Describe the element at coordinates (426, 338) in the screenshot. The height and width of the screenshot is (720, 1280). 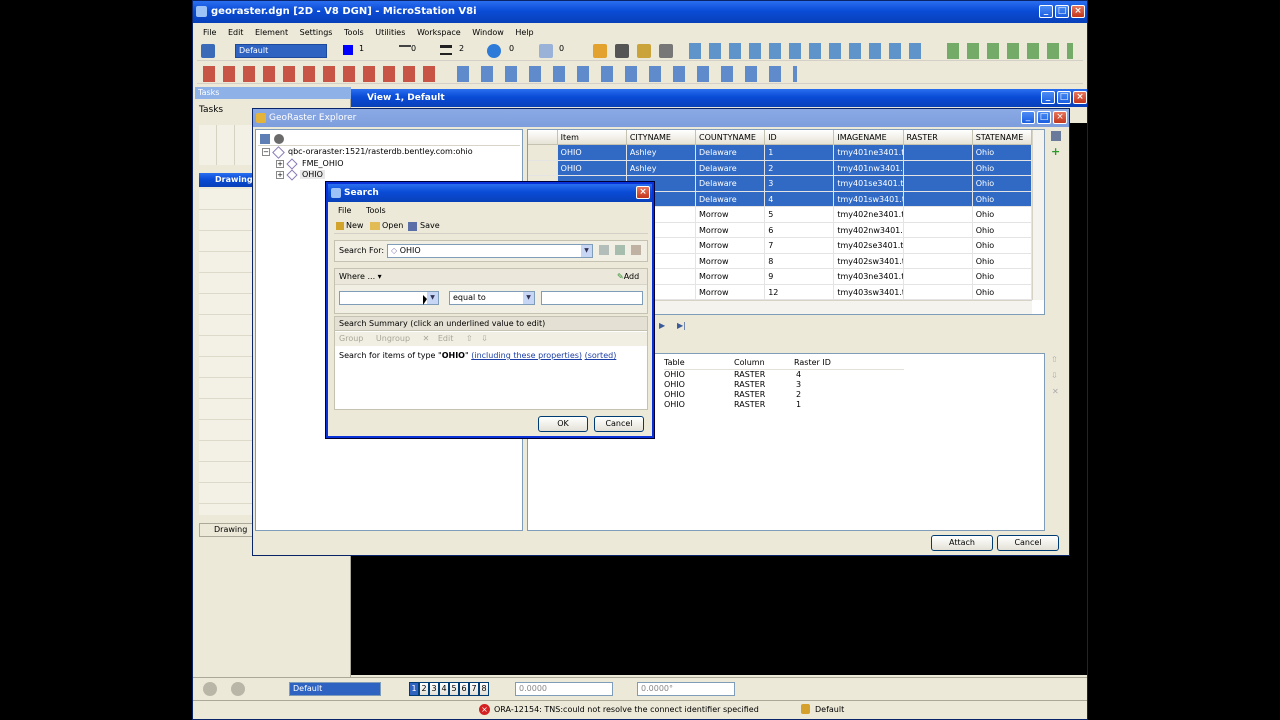
I see `delete-icon: ✕` at that location.